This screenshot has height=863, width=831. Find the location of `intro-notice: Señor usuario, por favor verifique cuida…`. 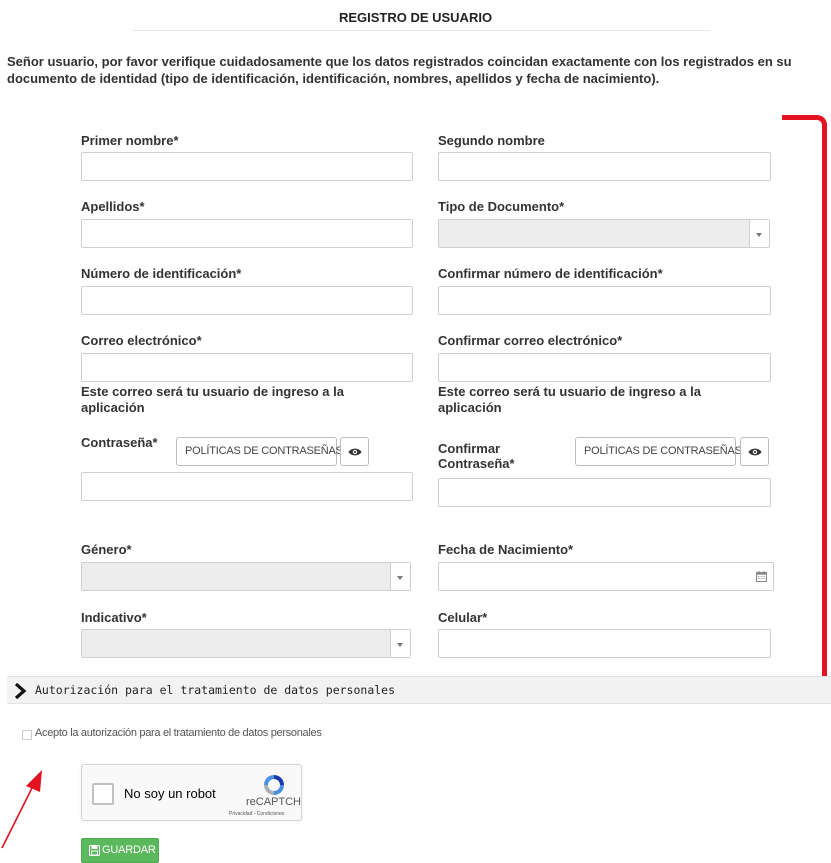

intro-notice: Señor usuario, por favor verifique cuida… is located at coordinates (399, 70).